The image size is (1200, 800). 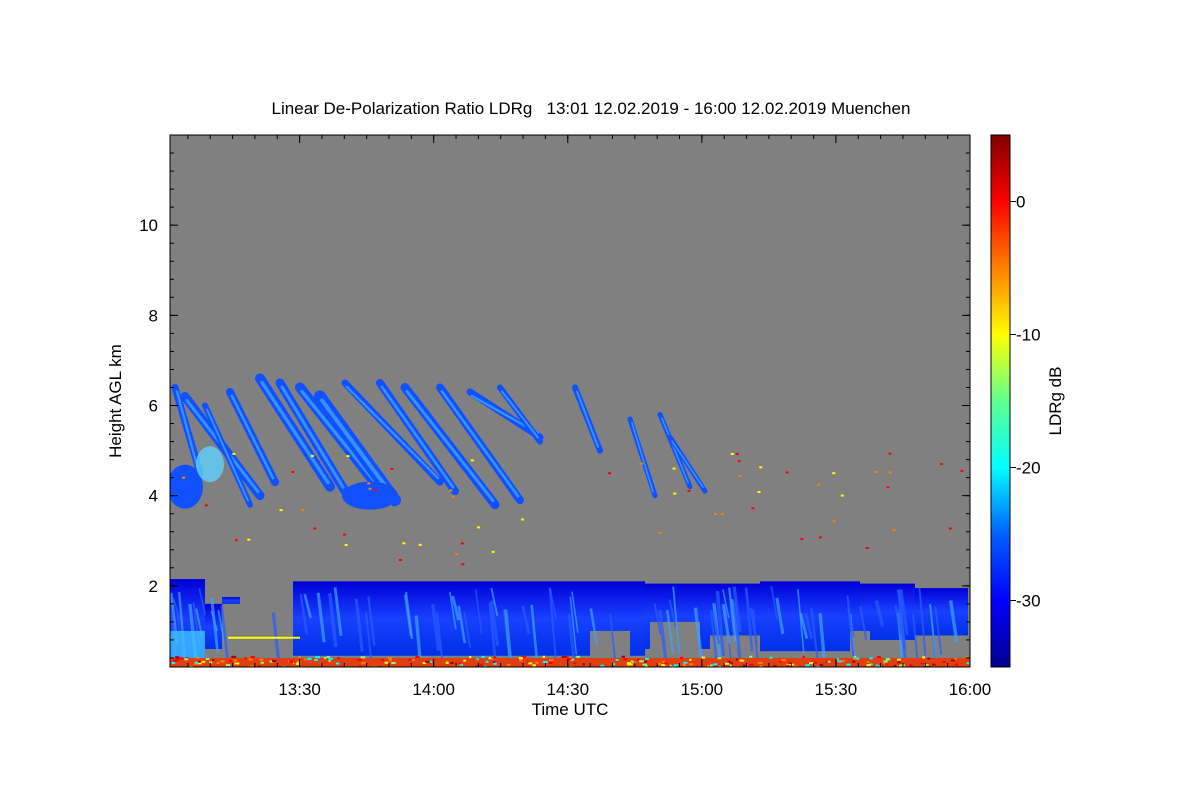 I want to click on colorbar-ticks: 0 -10 -20 -30, so click(x=1025, y=402).